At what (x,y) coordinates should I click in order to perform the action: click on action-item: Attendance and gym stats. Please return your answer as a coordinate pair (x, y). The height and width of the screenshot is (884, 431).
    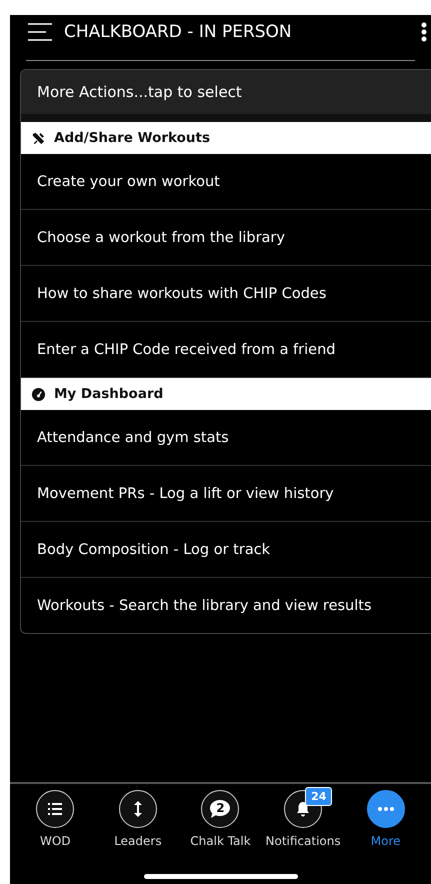
    Looking at the image, I should click on (226, 438).